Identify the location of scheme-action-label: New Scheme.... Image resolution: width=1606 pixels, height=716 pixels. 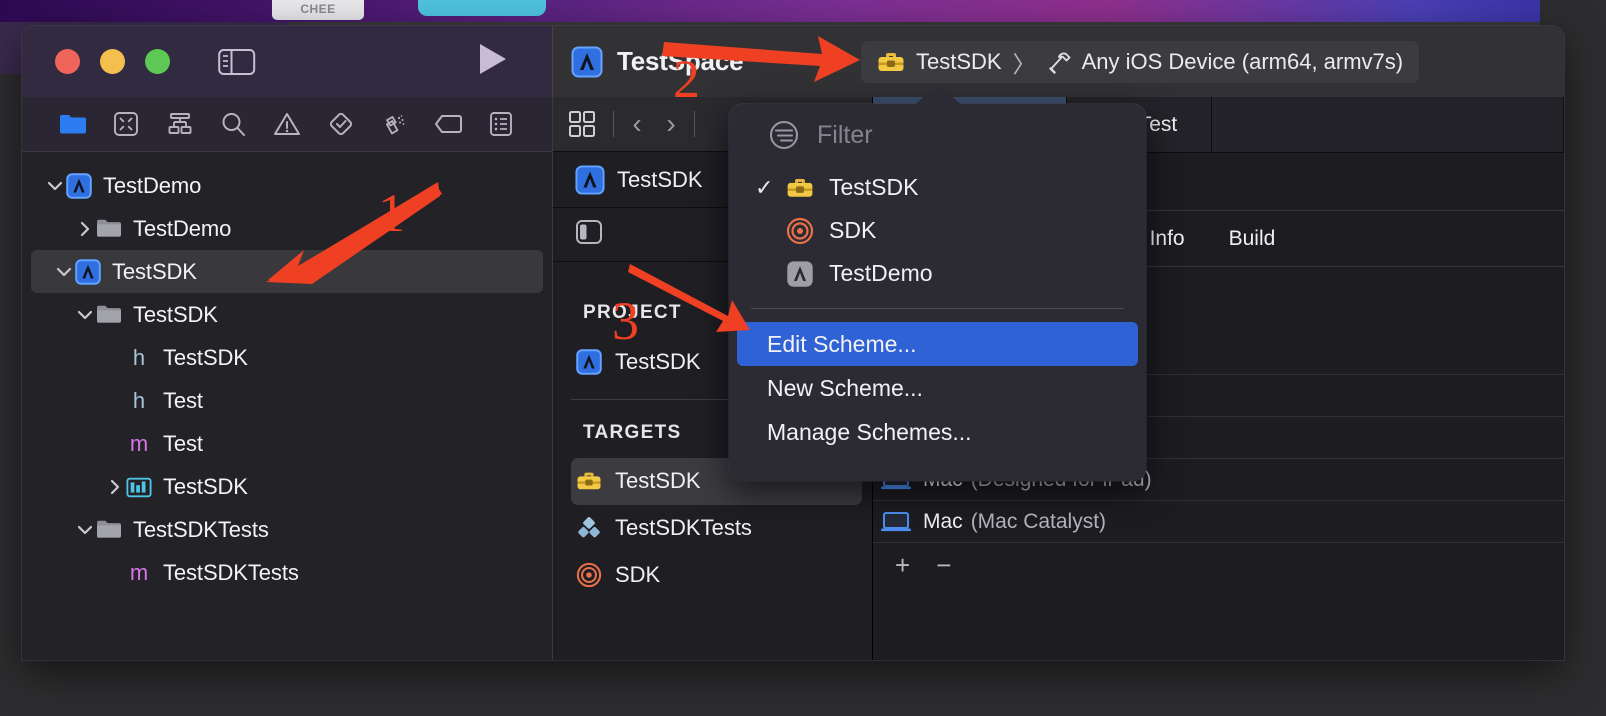
(845, 387).